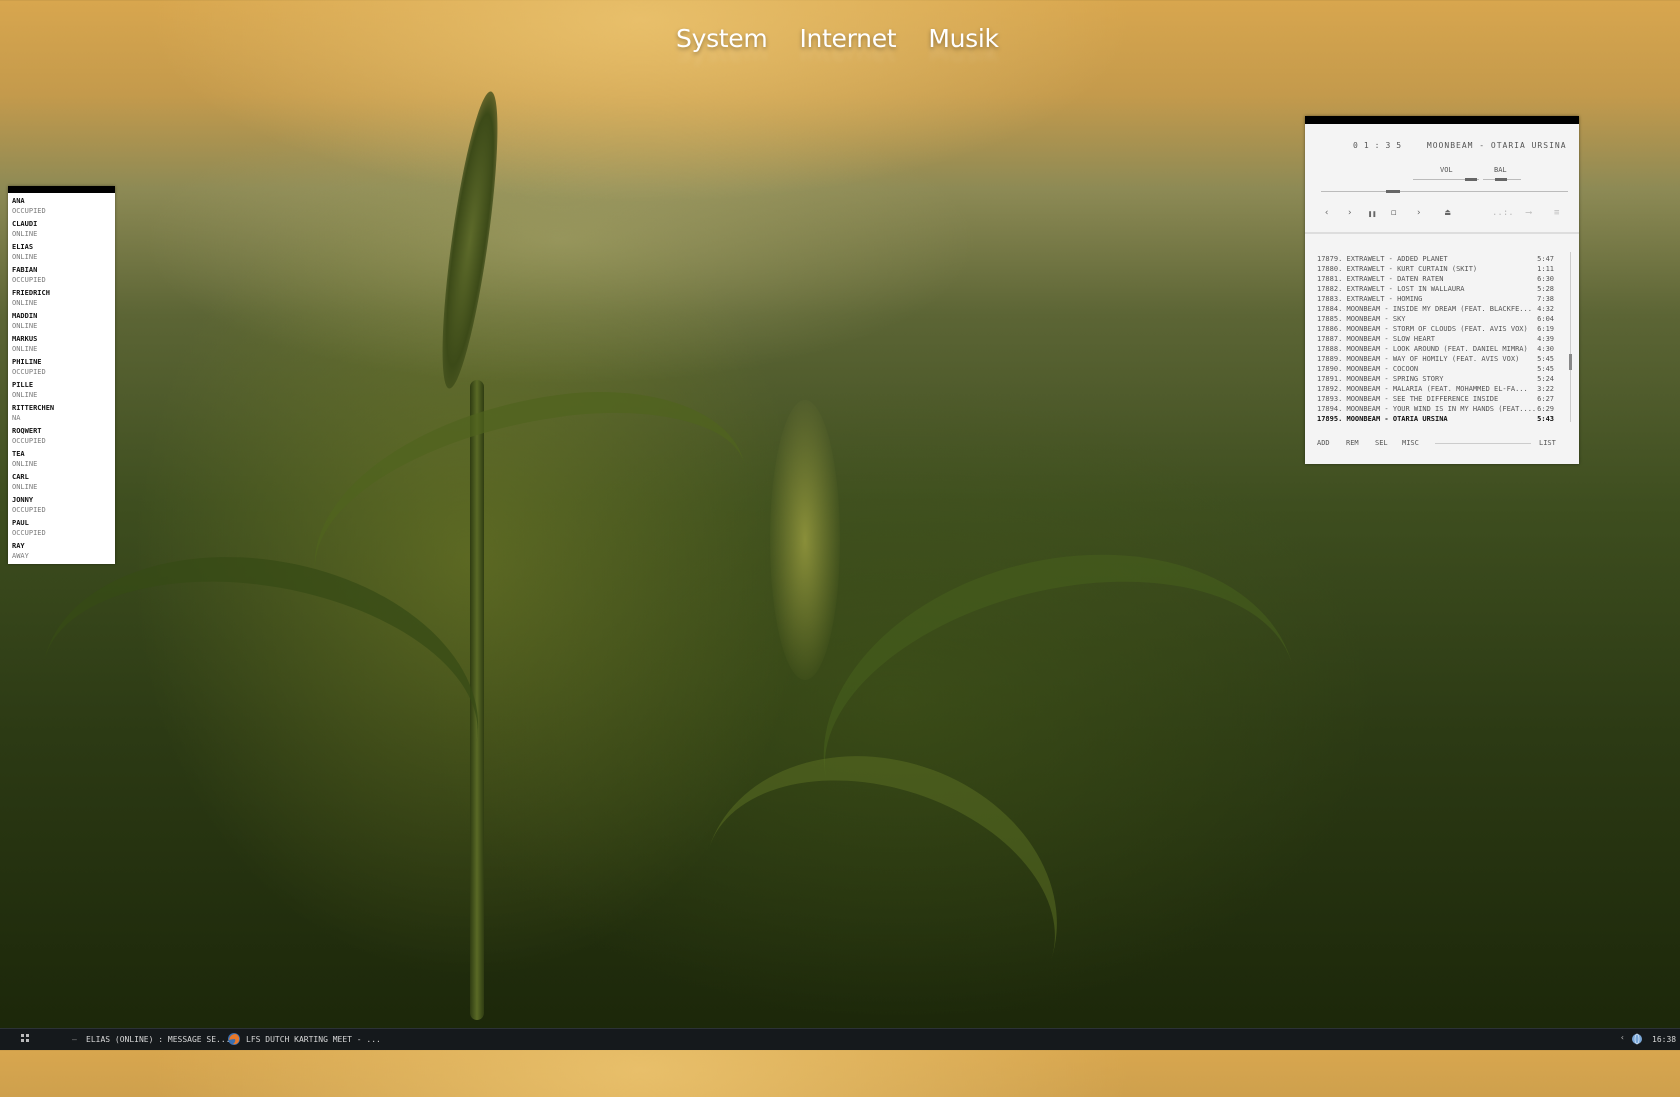 The width and height of the screenshot is (1680, 1097). I want to click on playlist-scrollbar, so click(1570, 337).